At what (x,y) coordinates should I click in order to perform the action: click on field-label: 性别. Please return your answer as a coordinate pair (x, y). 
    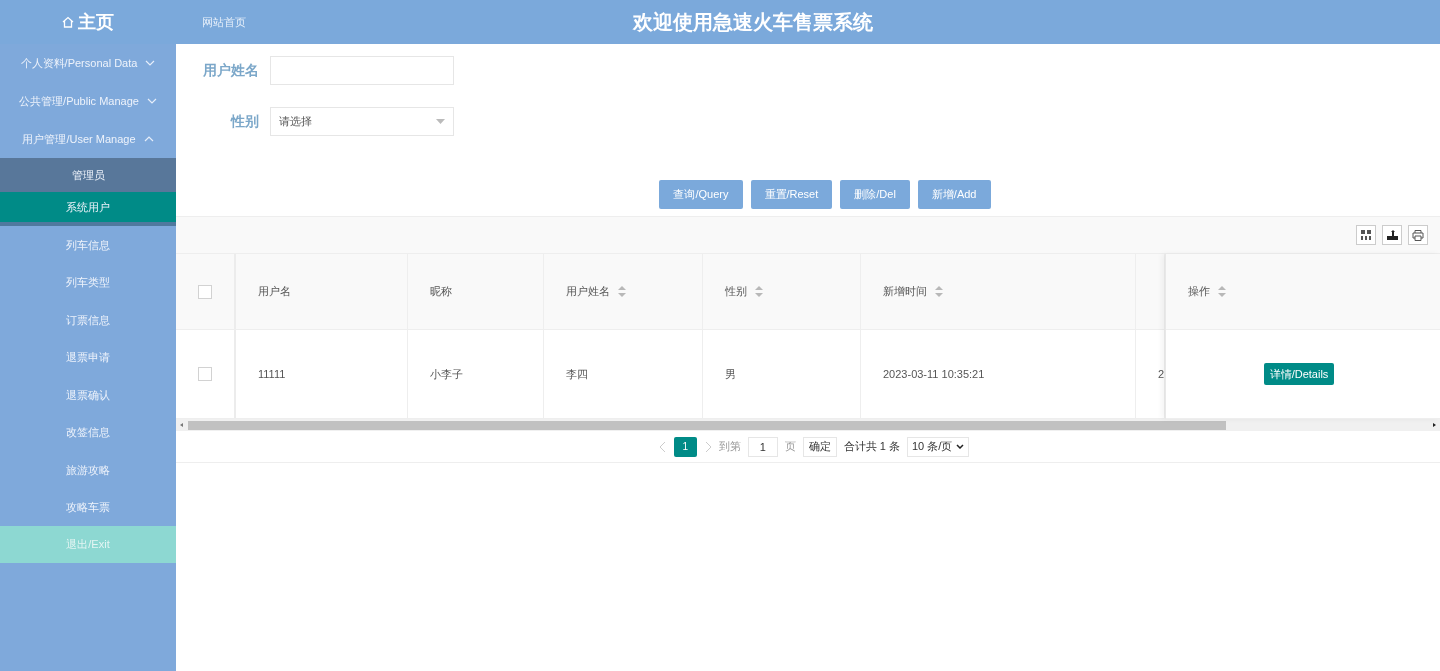
    Looking at the image, I should click on (244, 121).